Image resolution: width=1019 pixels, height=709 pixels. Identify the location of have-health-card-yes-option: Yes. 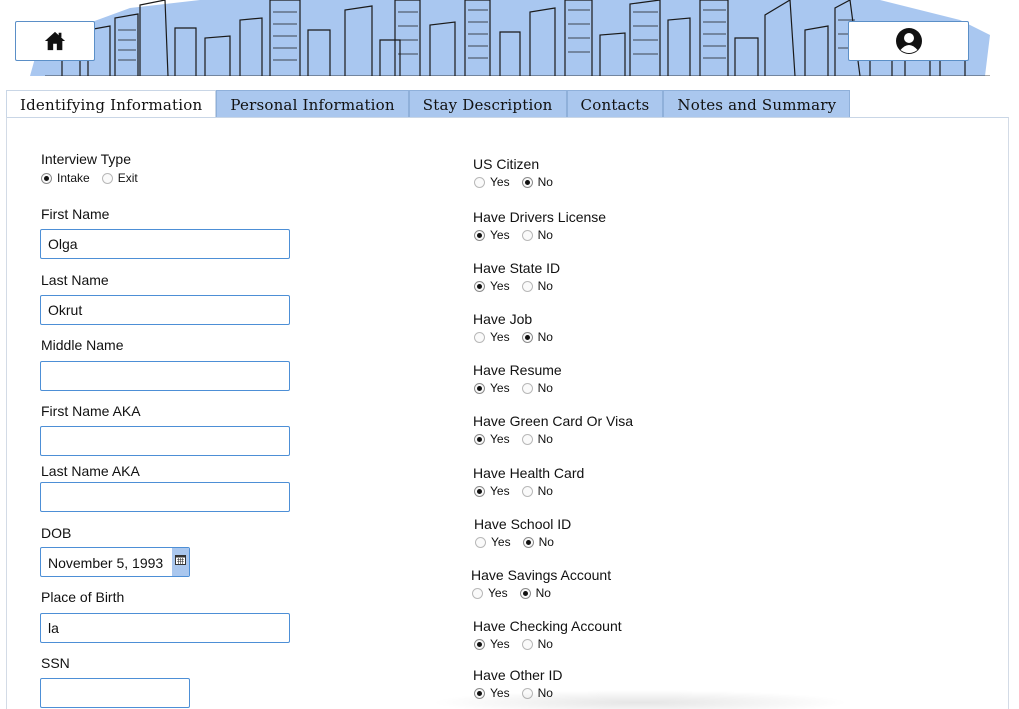
(492, 491).